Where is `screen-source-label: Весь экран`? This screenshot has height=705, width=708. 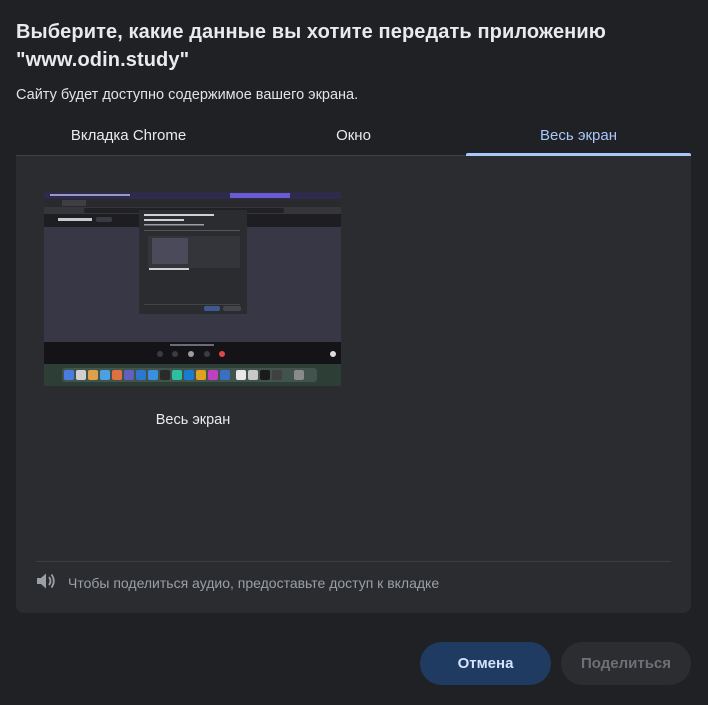
screen-source-label: Весь экран is located at coordinates (193, 420).